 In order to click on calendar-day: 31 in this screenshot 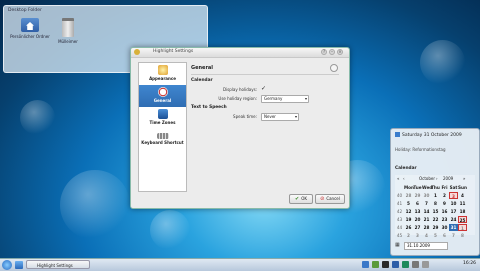, I will do `click(453, 227)`.